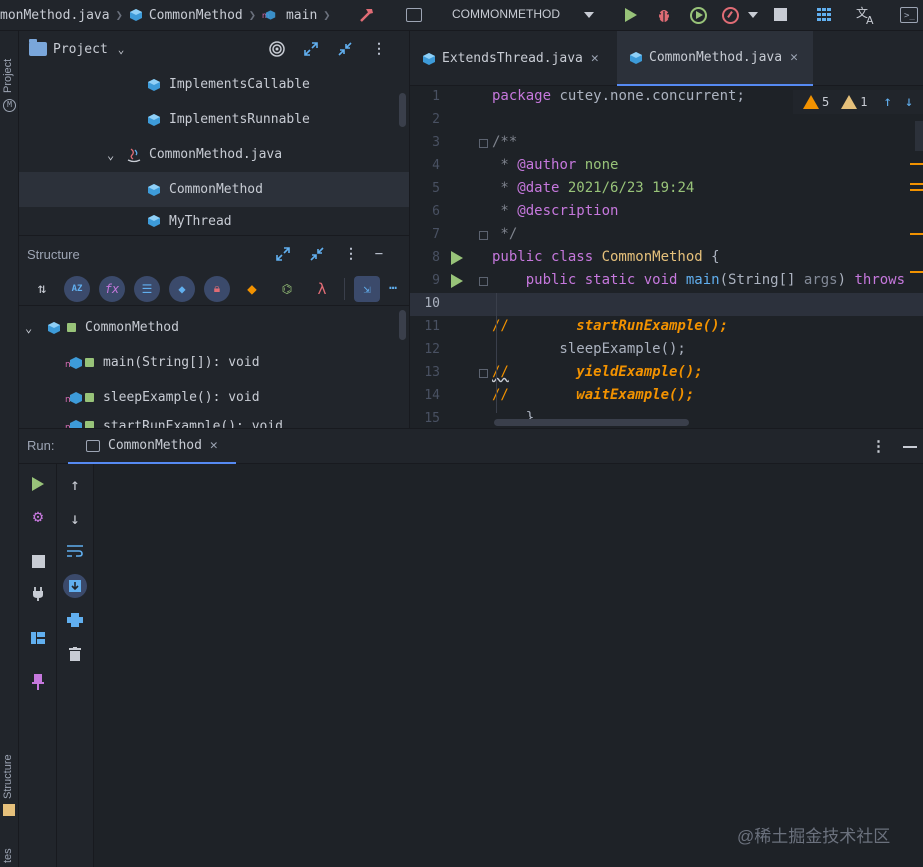 The height and width of the screenshot is (867, 923). I want to click on project-structure-icon, so click(824, 14).